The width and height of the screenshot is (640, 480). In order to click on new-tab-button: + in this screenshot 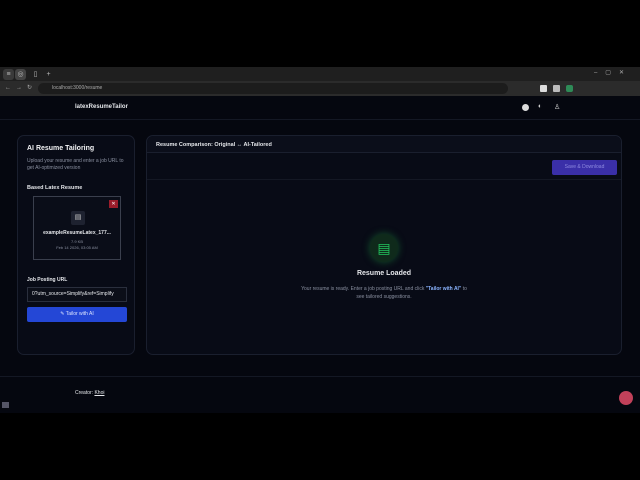, I will do `click(48, 74)`.